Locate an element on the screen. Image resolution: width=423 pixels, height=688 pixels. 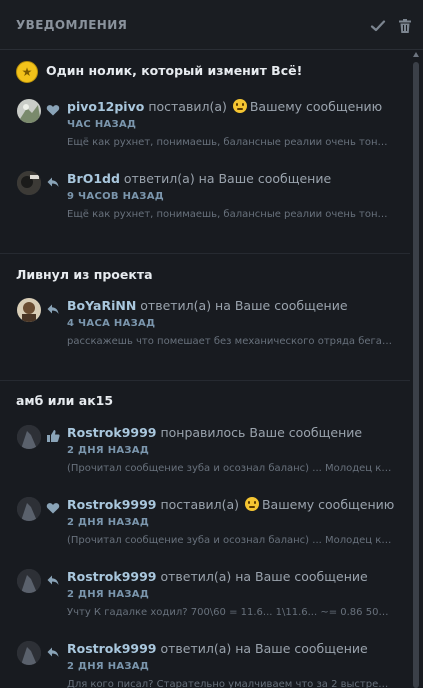
thumbs-up-icon is located at coordinates (53, 436).